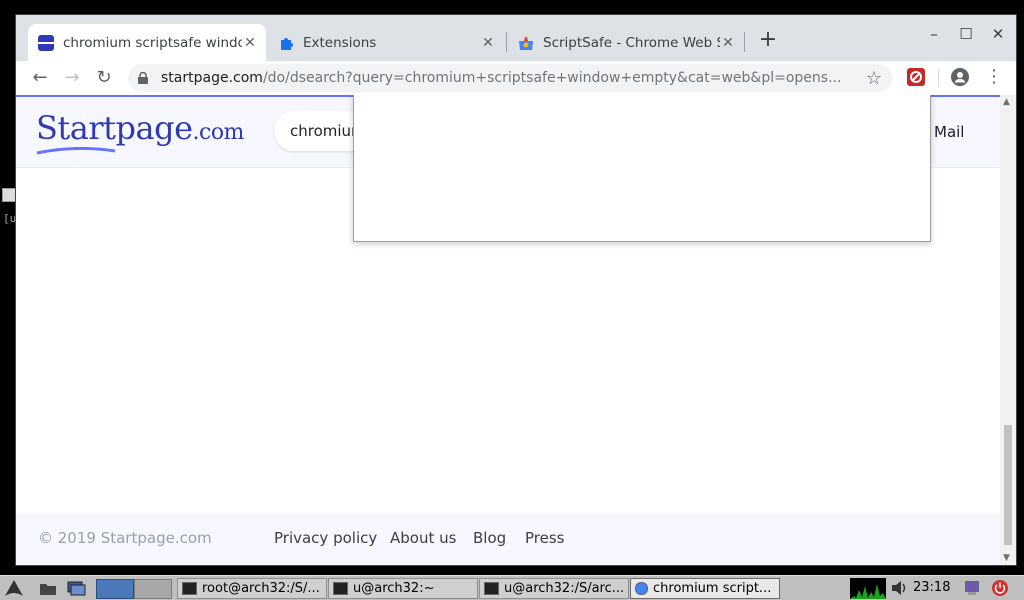 This screenshot has height=600, width=1024. I want to click on task-label: u@arch32:~, so click(394, 588).